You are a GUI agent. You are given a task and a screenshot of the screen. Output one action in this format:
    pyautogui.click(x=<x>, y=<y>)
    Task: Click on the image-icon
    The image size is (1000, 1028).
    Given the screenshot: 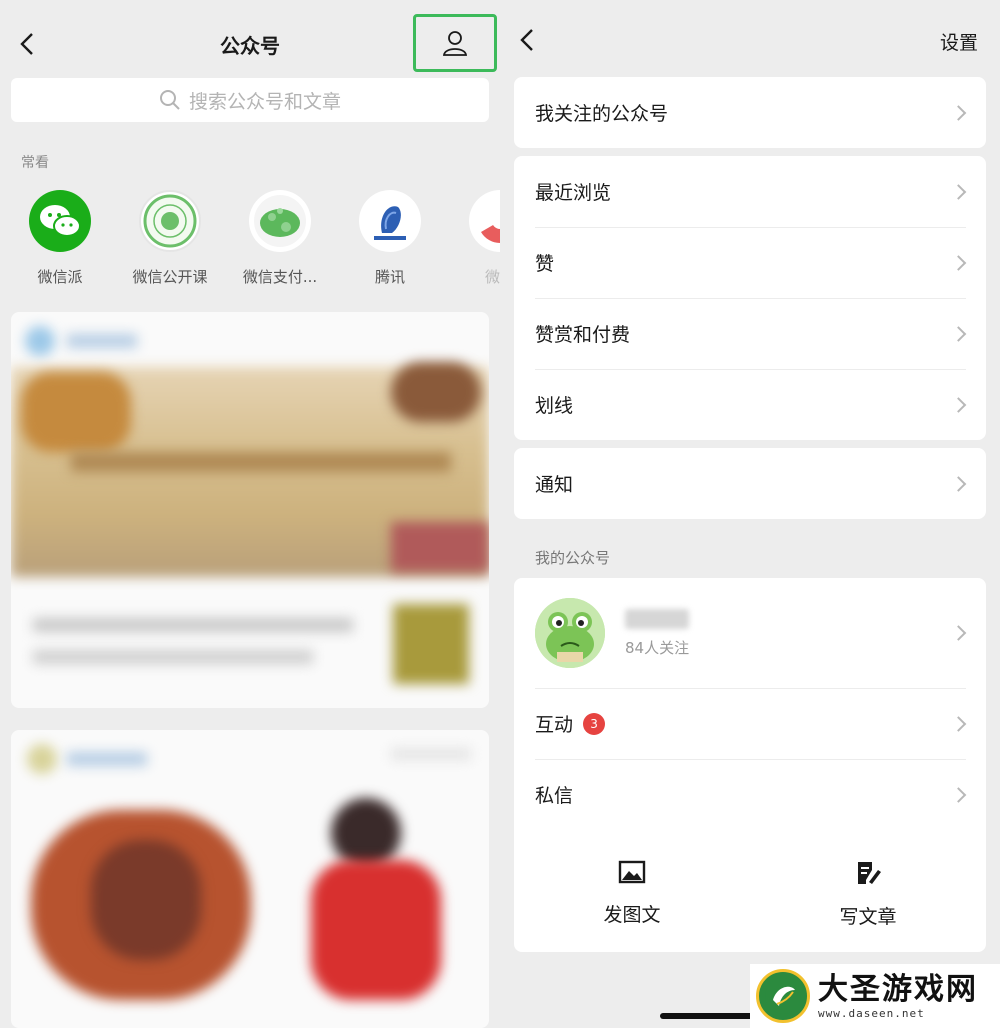 What is the action you would take?
    pyautogui.click(x=632, y=872)
    